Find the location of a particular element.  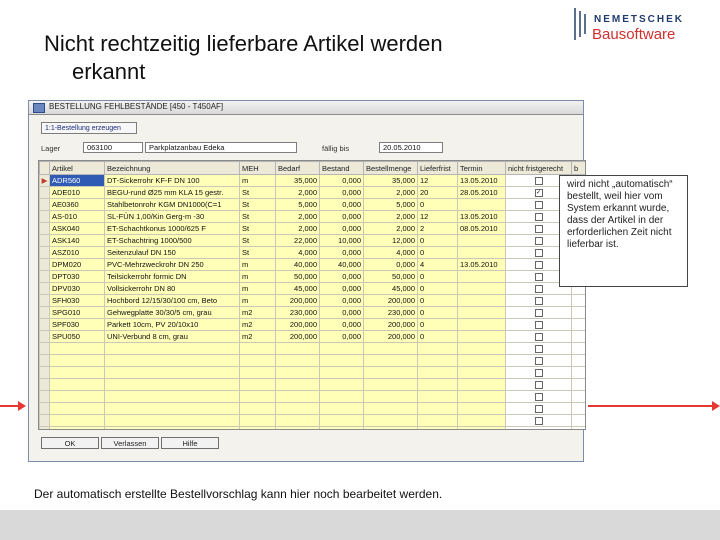

cell-artikel: ASZ010 is located at coordinates (77, 252).